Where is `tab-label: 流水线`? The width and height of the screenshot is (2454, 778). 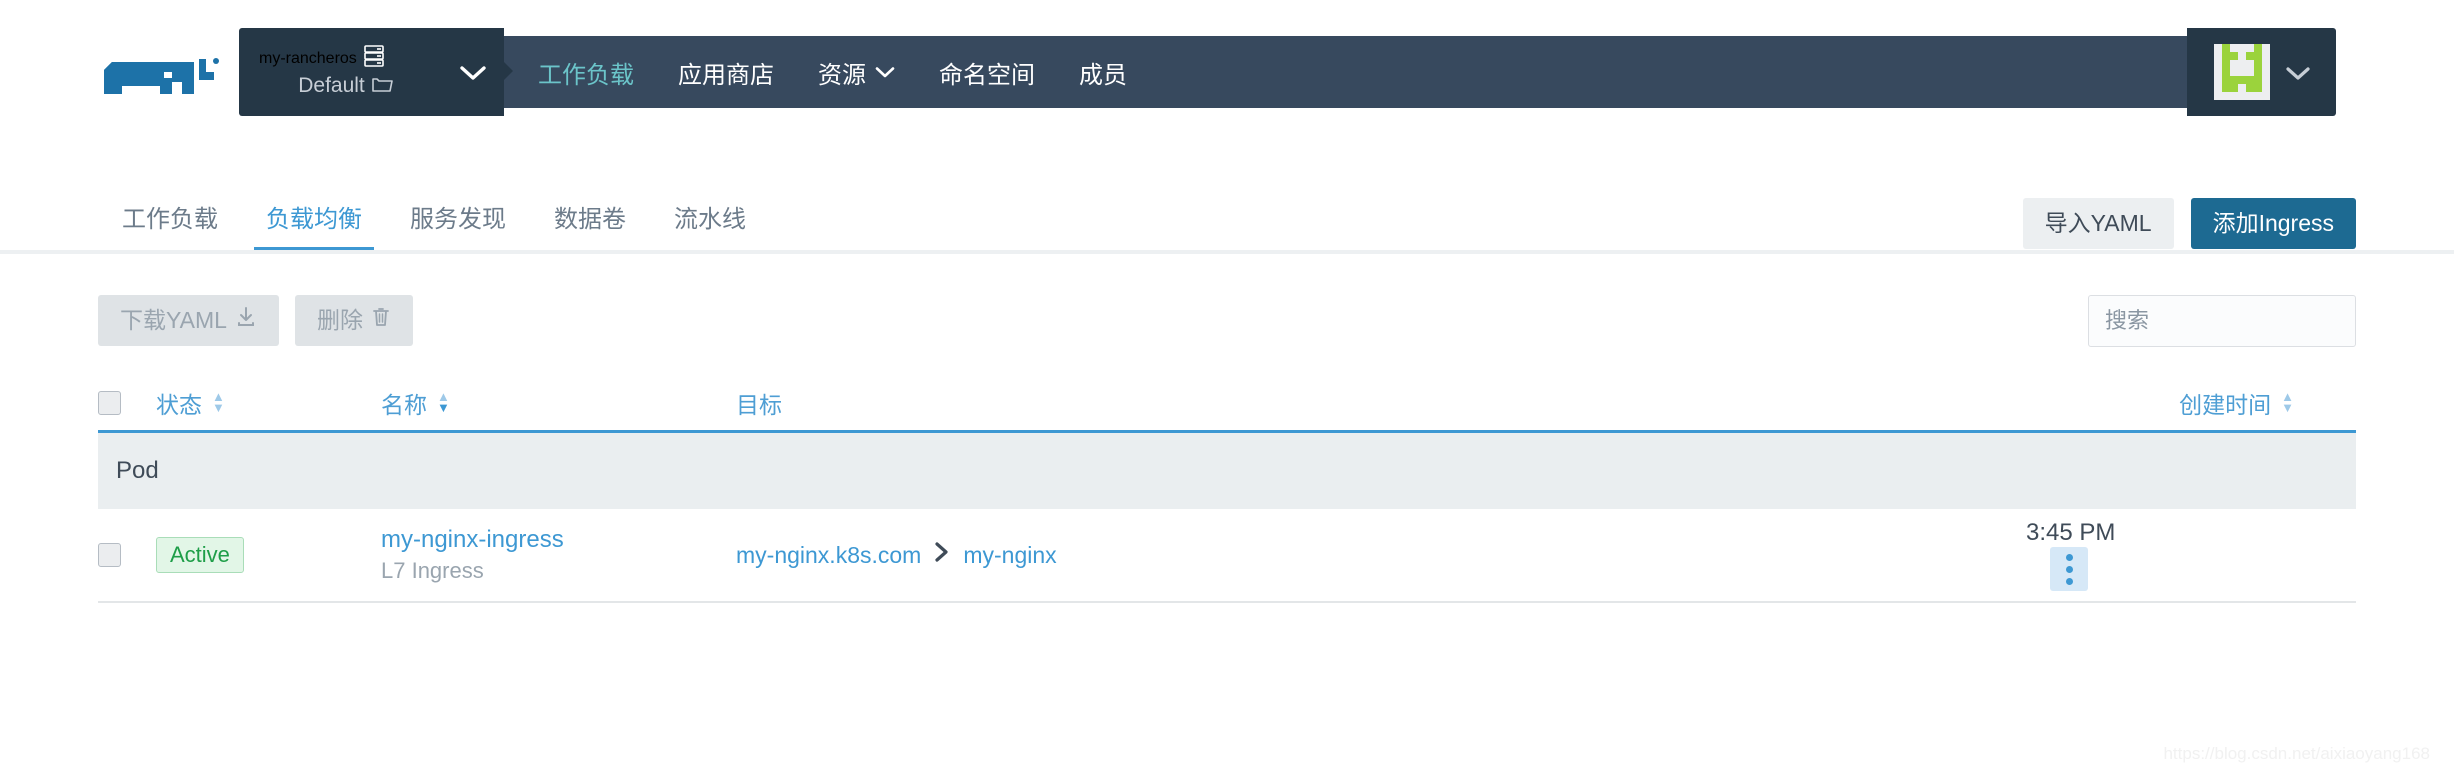 tab-label: 流水线 is located at coordinates (710, 219).